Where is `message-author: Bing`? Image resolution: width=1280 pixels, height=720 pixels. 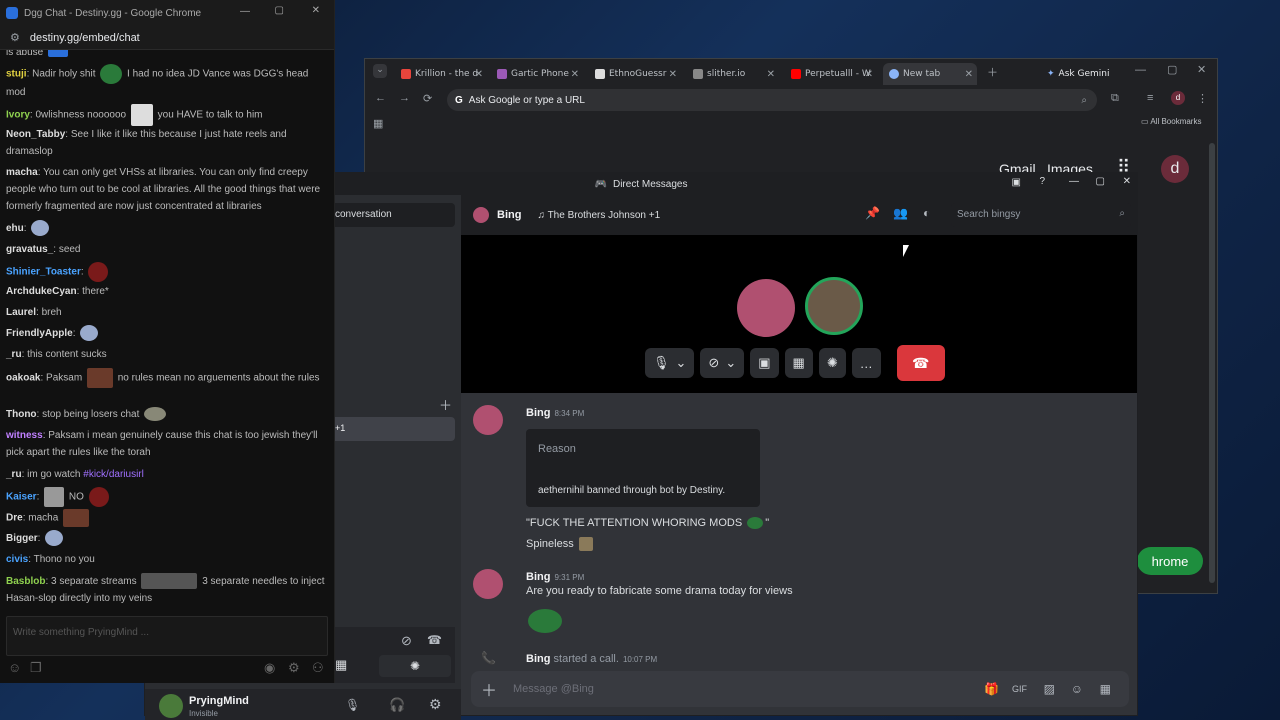
message-author: Bing is located at coordinates (538, 413).